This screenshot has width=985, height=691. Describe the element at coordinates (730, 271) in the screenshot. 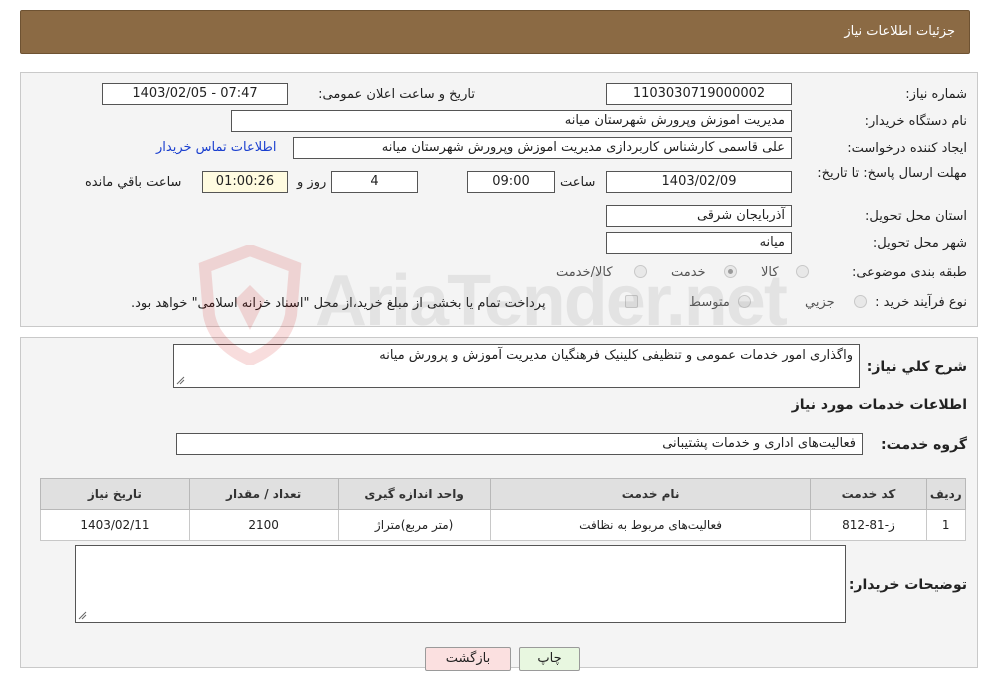

I see `category-radio-service` at that location.